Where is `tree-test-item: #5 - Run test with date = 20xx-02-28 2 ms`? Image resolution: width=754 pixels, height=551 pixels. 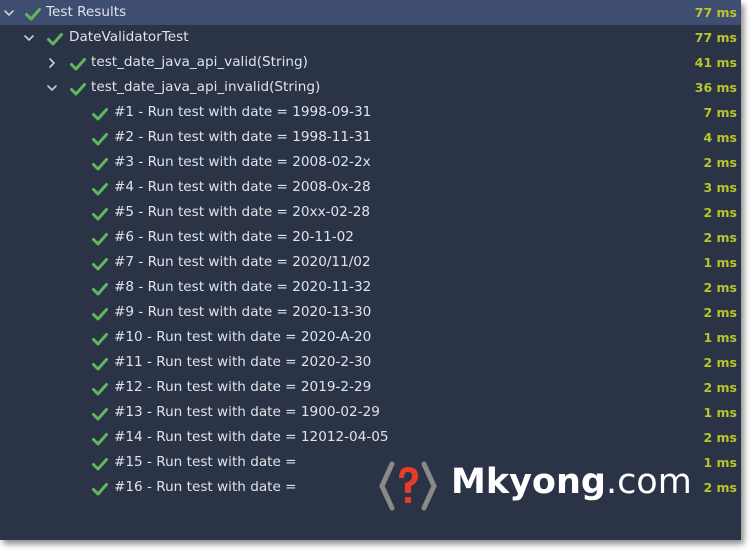
tree-test-item: #5 - Run test with date = 20xx-02-28 2 ms is located at coordinates (370, 212).